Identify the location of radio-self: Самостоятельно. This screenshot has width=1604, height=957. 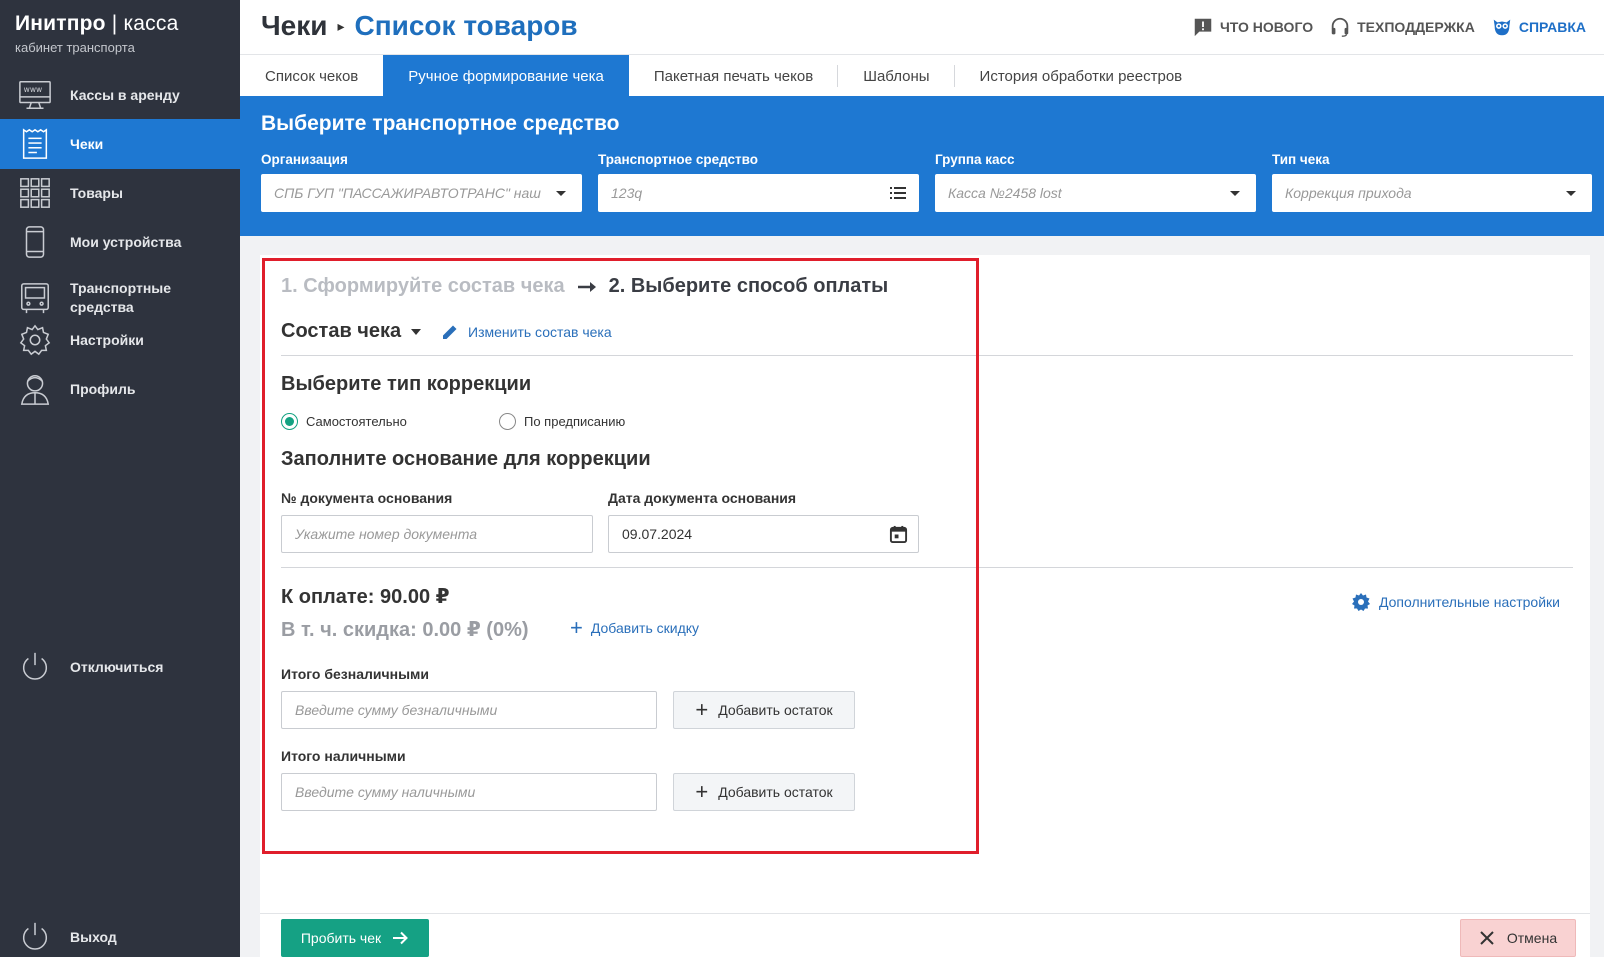
(344, 421).